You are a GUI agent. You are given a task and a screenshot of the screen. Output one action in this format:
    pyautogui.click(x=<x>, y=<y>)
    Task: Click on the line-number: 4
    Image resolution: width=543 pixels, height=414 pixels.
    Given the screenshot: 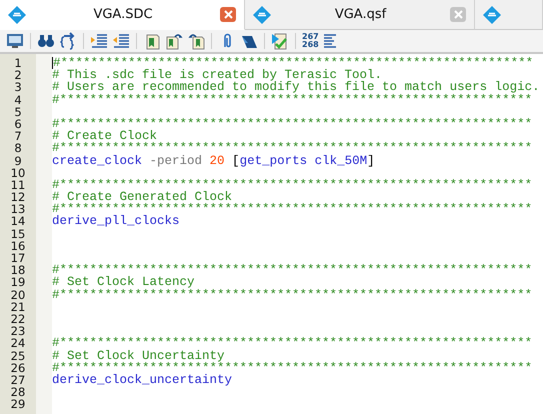 What is the action you would take?
    pyautogui.click(x=18, y=100)
    